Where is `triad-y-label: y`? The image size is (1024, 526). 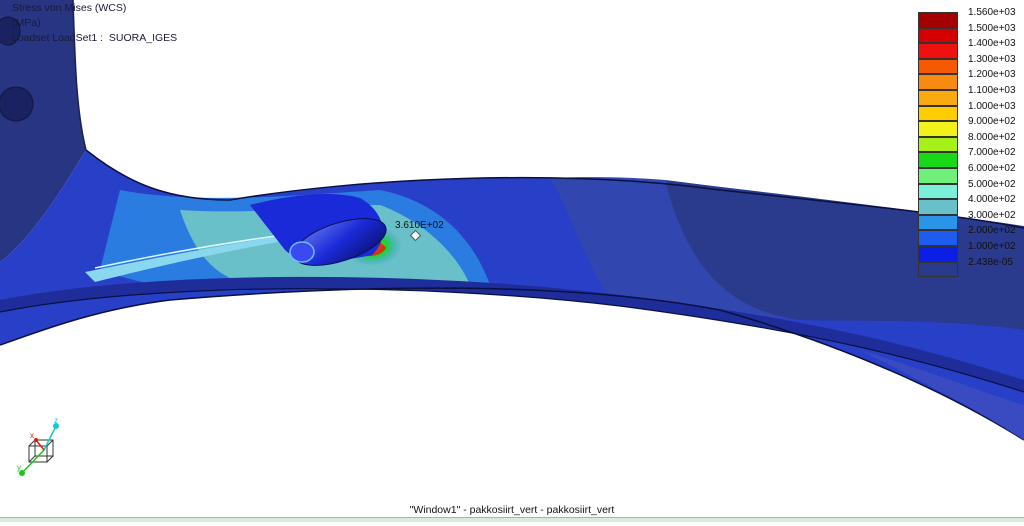
triad-y-label: y is located at coordinates (19, 467).